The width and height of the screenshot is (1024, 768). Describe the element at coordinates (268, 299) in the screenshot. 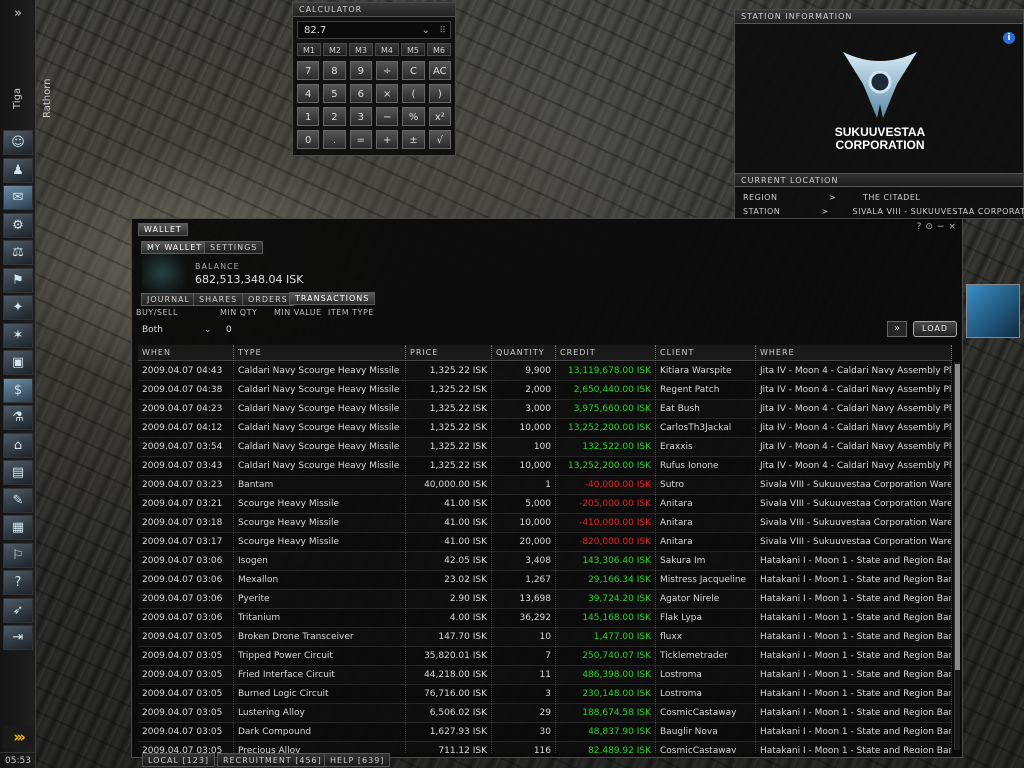

I see `tab-orders: ORDERS` at that location.